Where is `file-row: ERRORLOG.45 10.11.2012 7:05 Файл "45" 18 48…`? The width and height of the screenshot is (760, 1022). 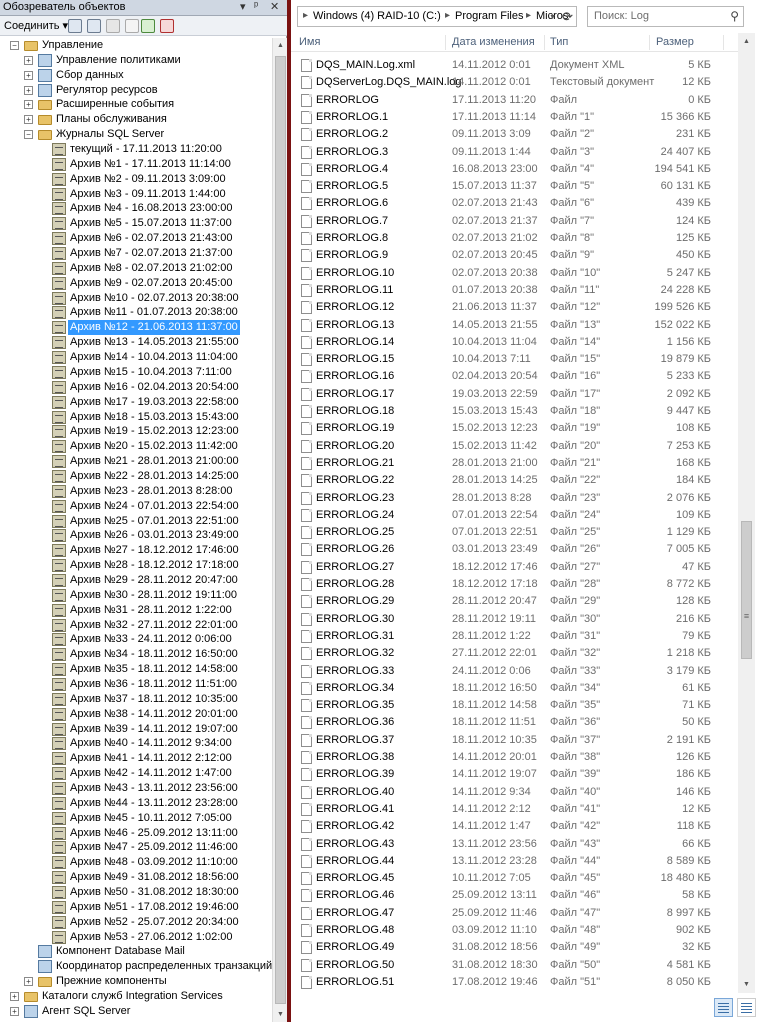 file-row: ERRORLOG.45 10.11.2012 7:05 Файл "45" 18 48… is located at coordinates (514, 878).